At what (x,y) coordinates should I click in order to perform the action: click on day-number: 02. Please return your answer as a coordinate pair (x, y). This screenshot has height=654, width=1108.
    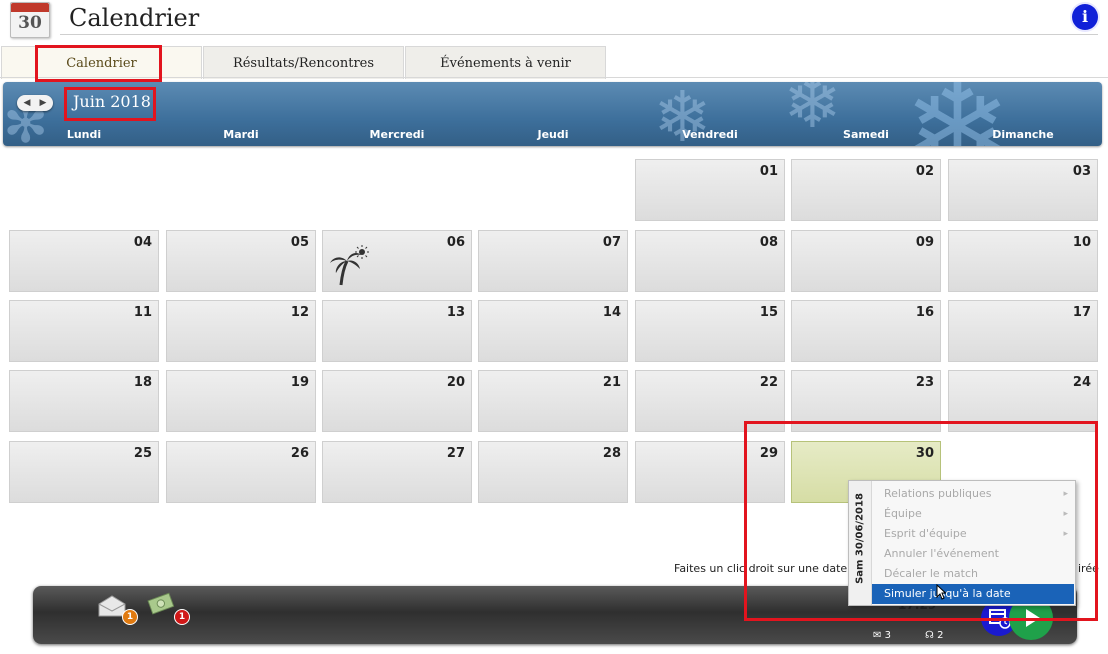
    Looking at the image, I should click on (924, 171).